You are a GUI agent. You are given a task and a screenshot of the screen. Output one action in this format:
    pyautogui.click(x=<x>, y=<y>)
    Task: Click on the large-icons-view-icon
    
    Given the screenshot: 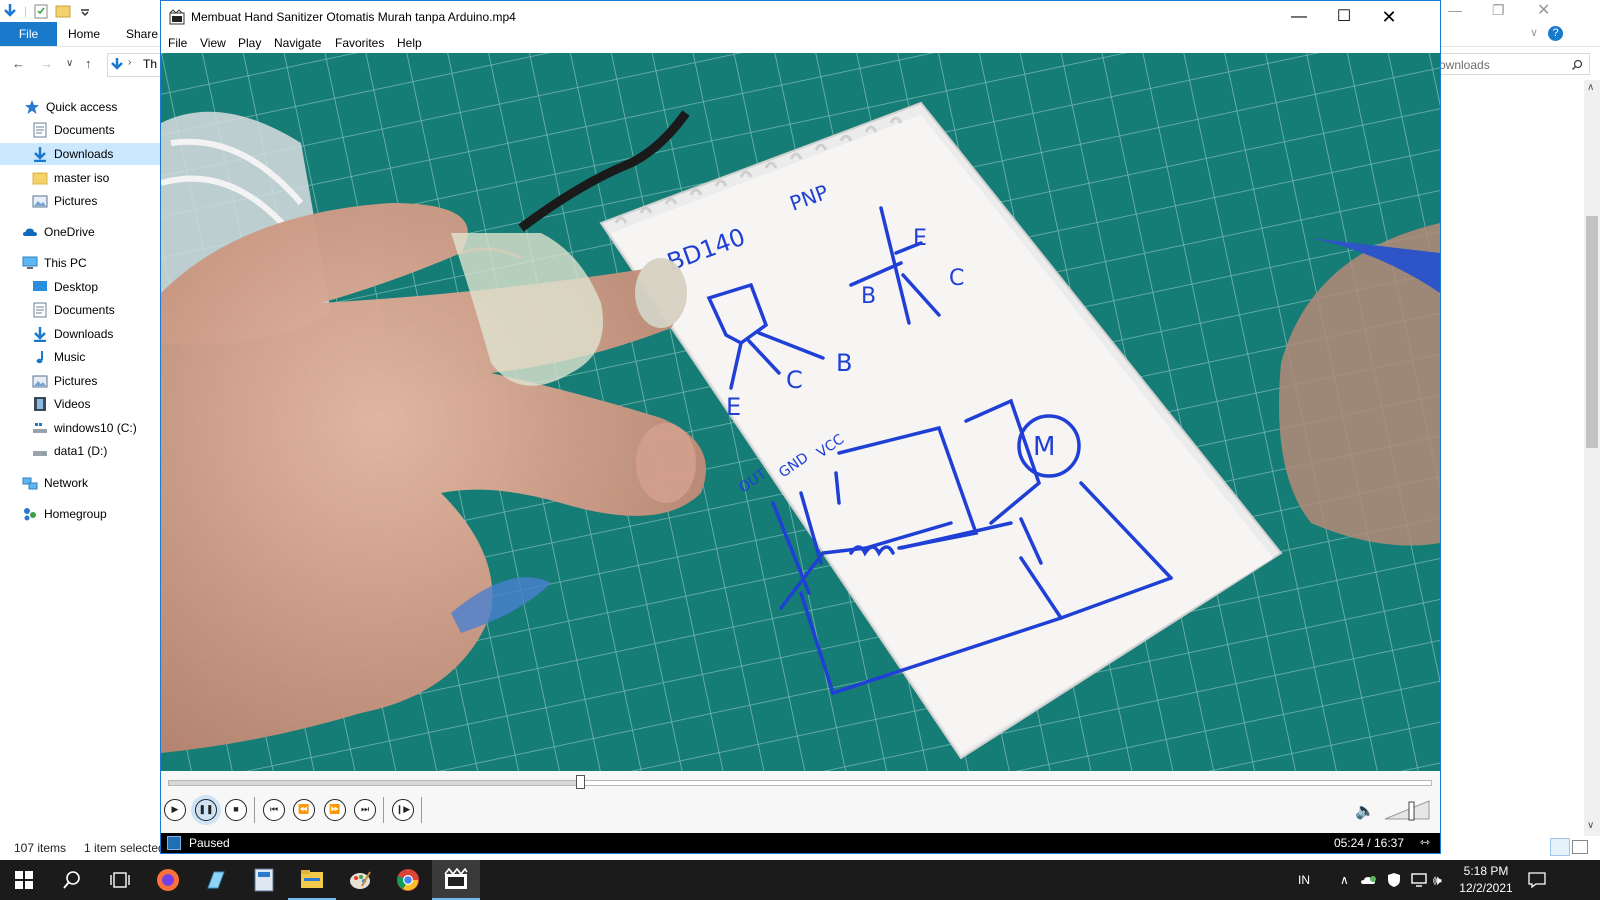 What is the action you would take?
    pyautogui.click(x=1580, y=847)
    